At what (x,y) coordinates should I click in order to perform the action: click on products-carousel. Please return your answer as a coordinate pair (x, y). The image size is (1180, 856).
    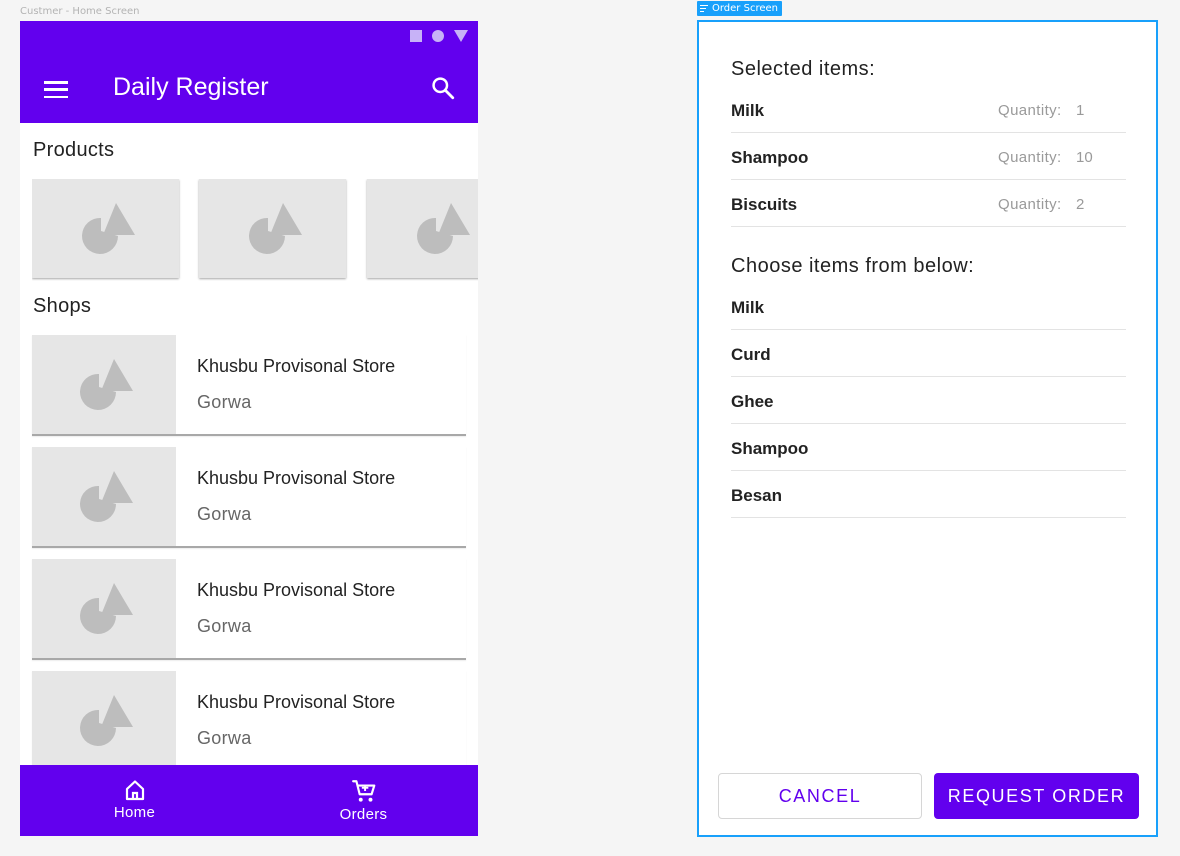
    Looking at the image, I should click on (255, 230).